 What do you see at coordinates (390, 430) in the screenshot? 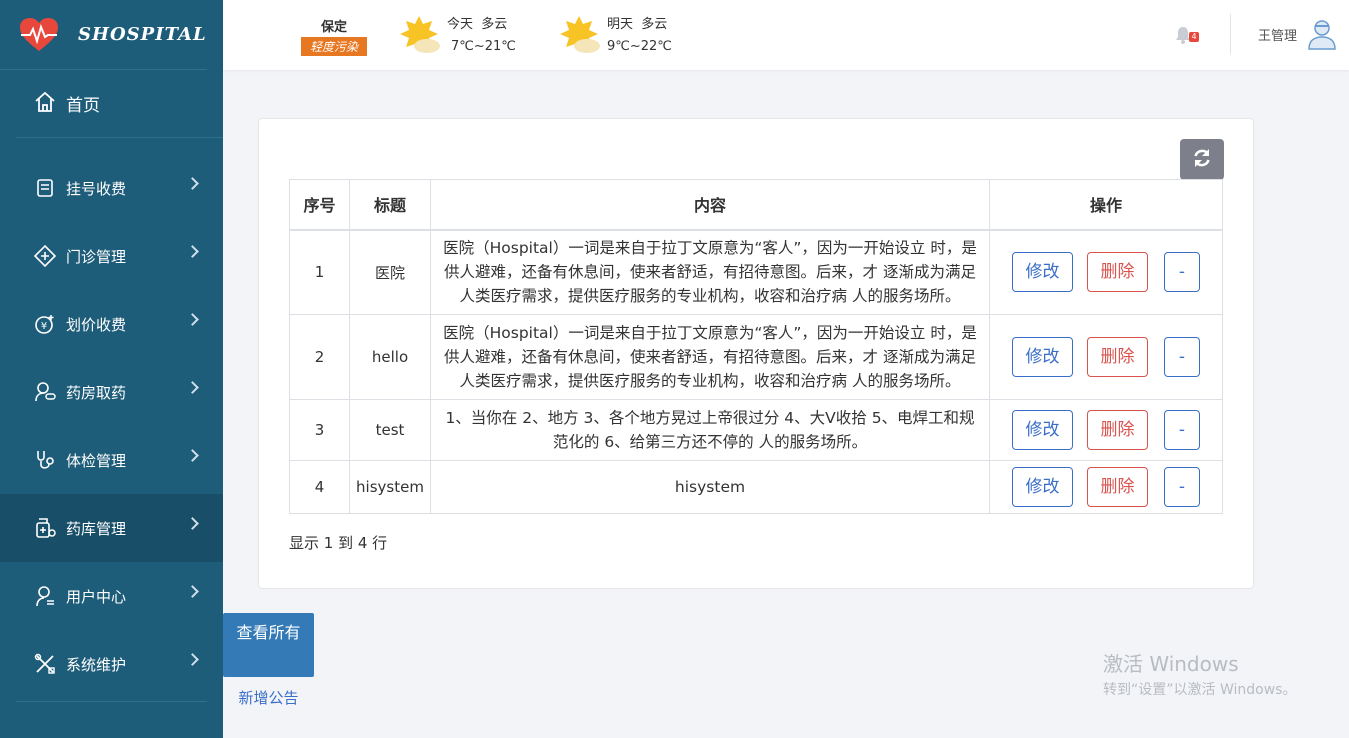
I see `row-title: test` at bounding box center [390, 430].